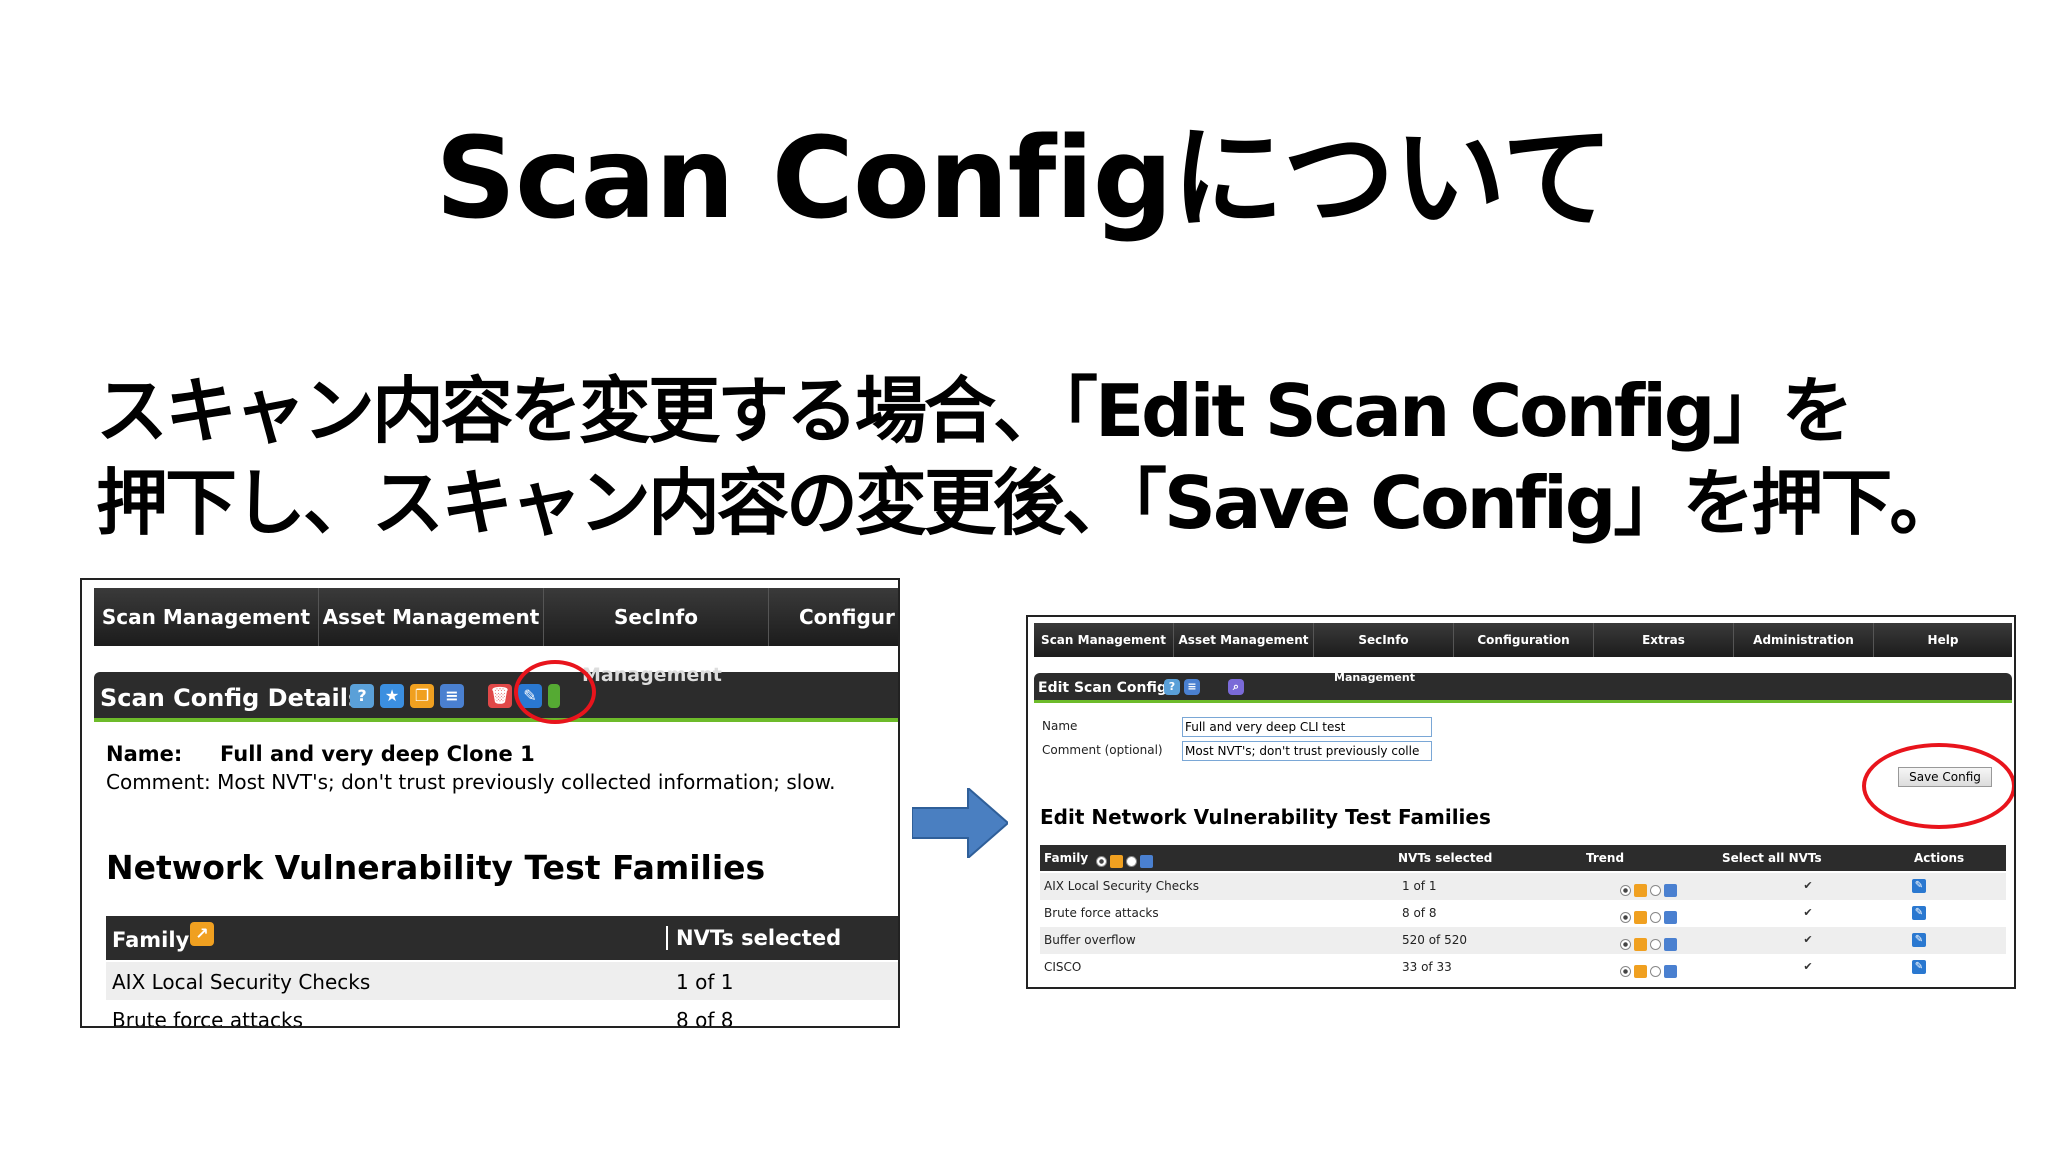 This screenshot has height=1152, width=2048. Describe the element at coordinates (555, 692) in the screenshot. I see `highlight-circle-edit` at that location.